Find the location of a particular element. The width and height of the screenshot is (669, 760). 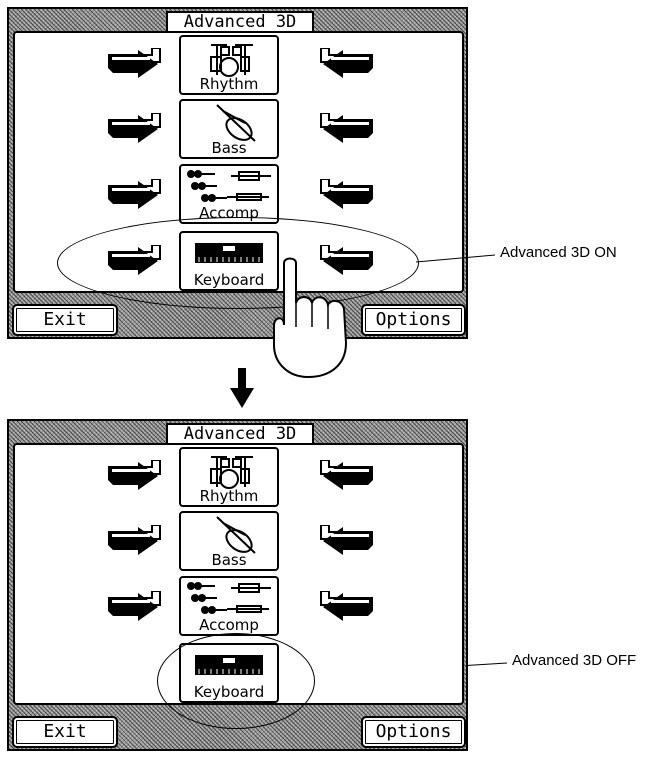

callout-advanced-3d-on: Advanced 3D ON is located at coordinates (558, 252).